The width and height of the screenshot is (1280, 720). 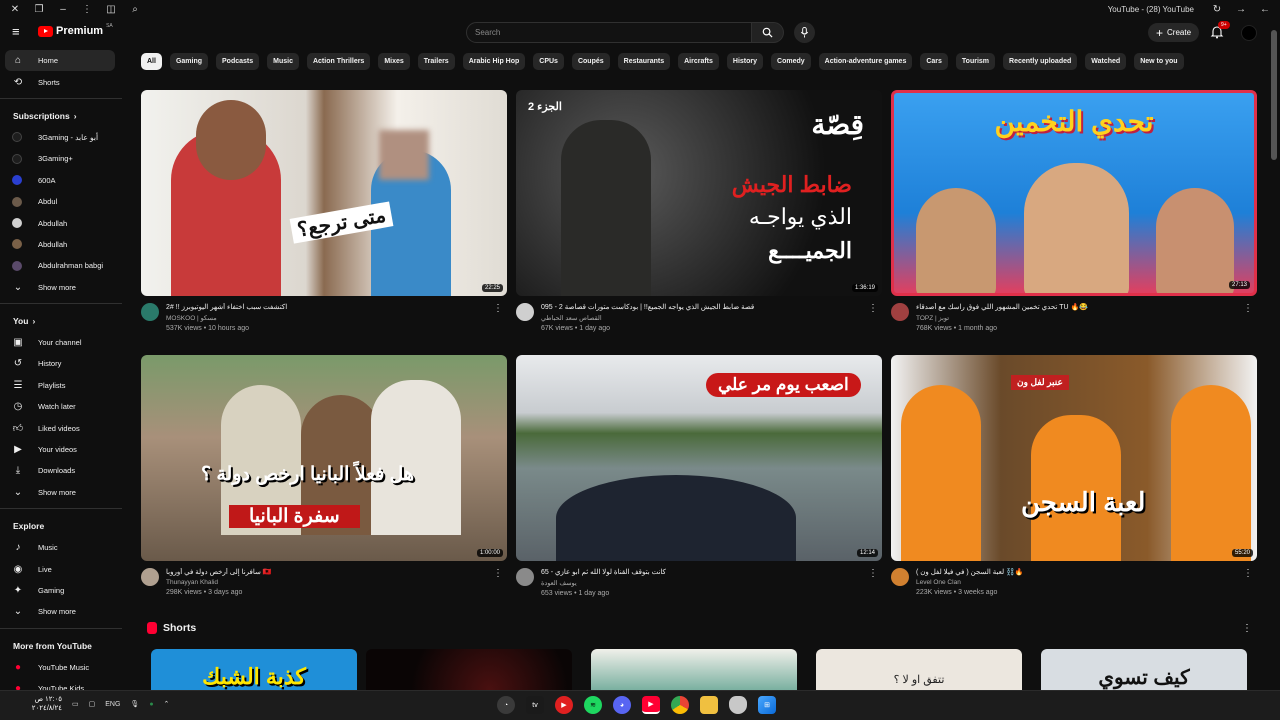 What do you see at coordinates (394, 61) in the screenshot?
I see `chip-mixes: Mixes` at bounding box center [394, 61].